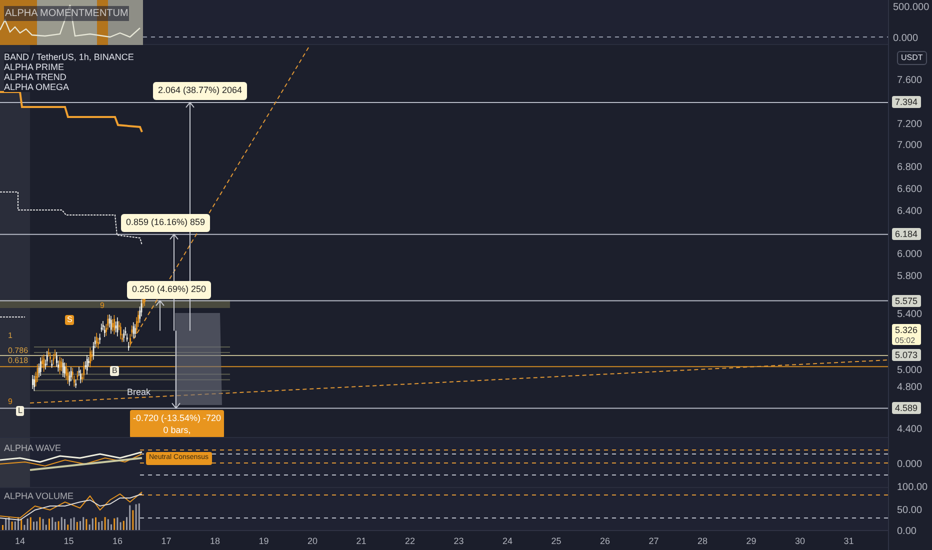 The height and width of the screenshot is (550, 932). What do you see at coordinates (848, 541) in the screenshot?
I see `time-label: 31` at bounding box center [848, 541].